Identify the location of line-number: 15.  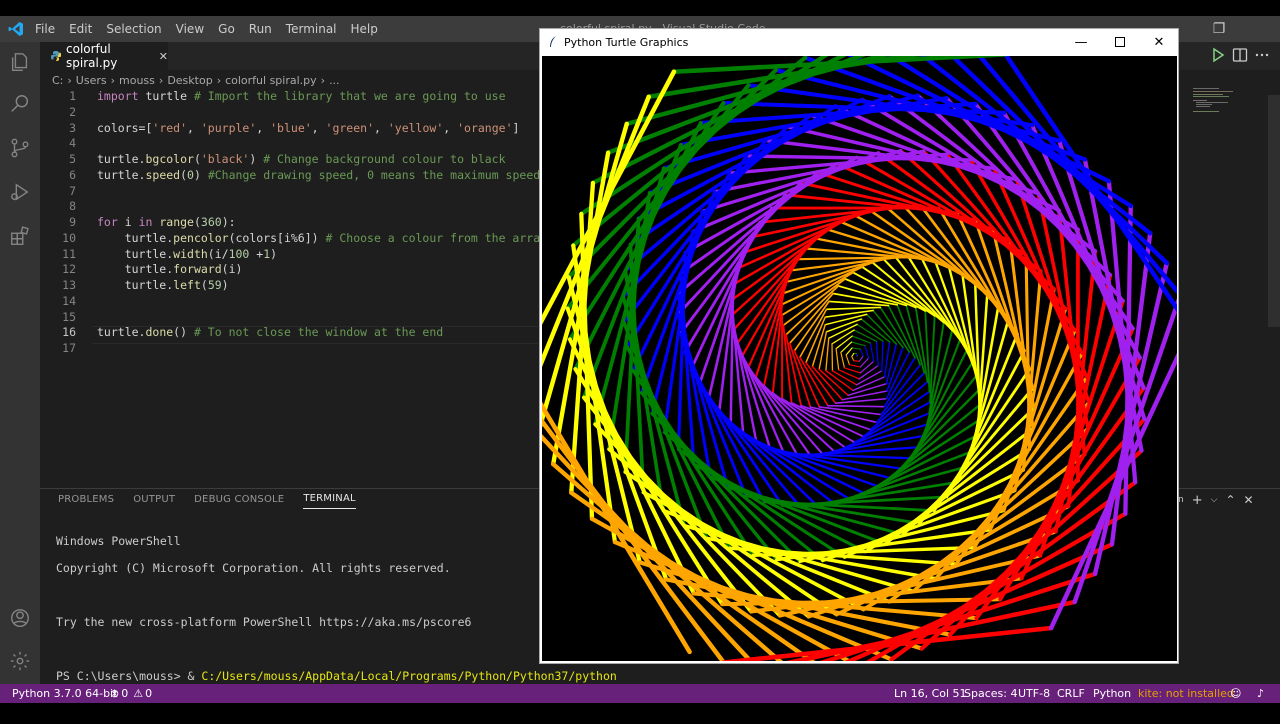
(58, 317).